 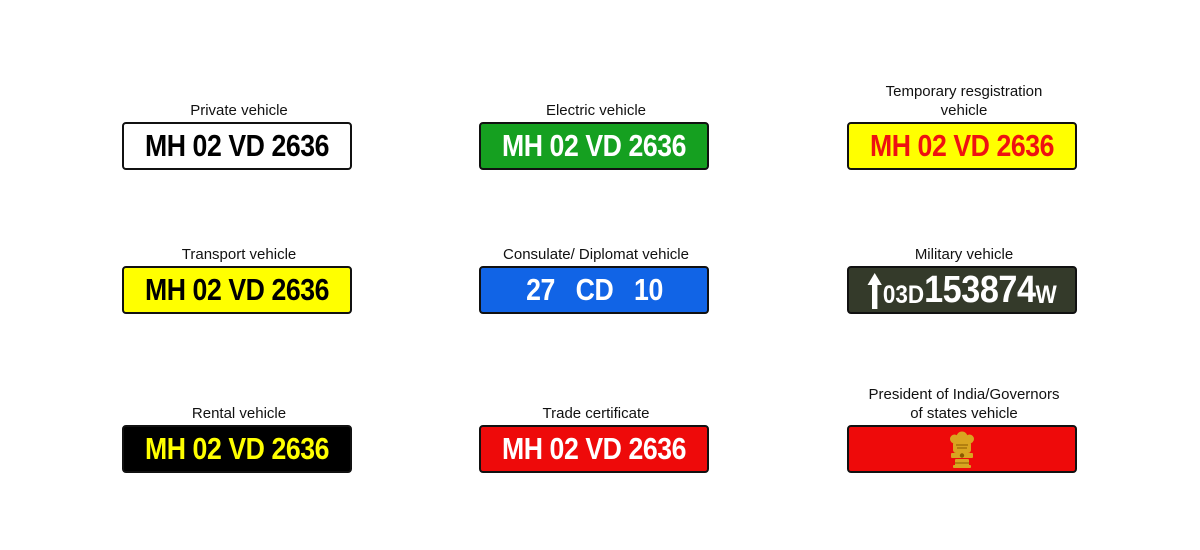 I want to click on national-emblem-icon, so click(x=962, y=449).